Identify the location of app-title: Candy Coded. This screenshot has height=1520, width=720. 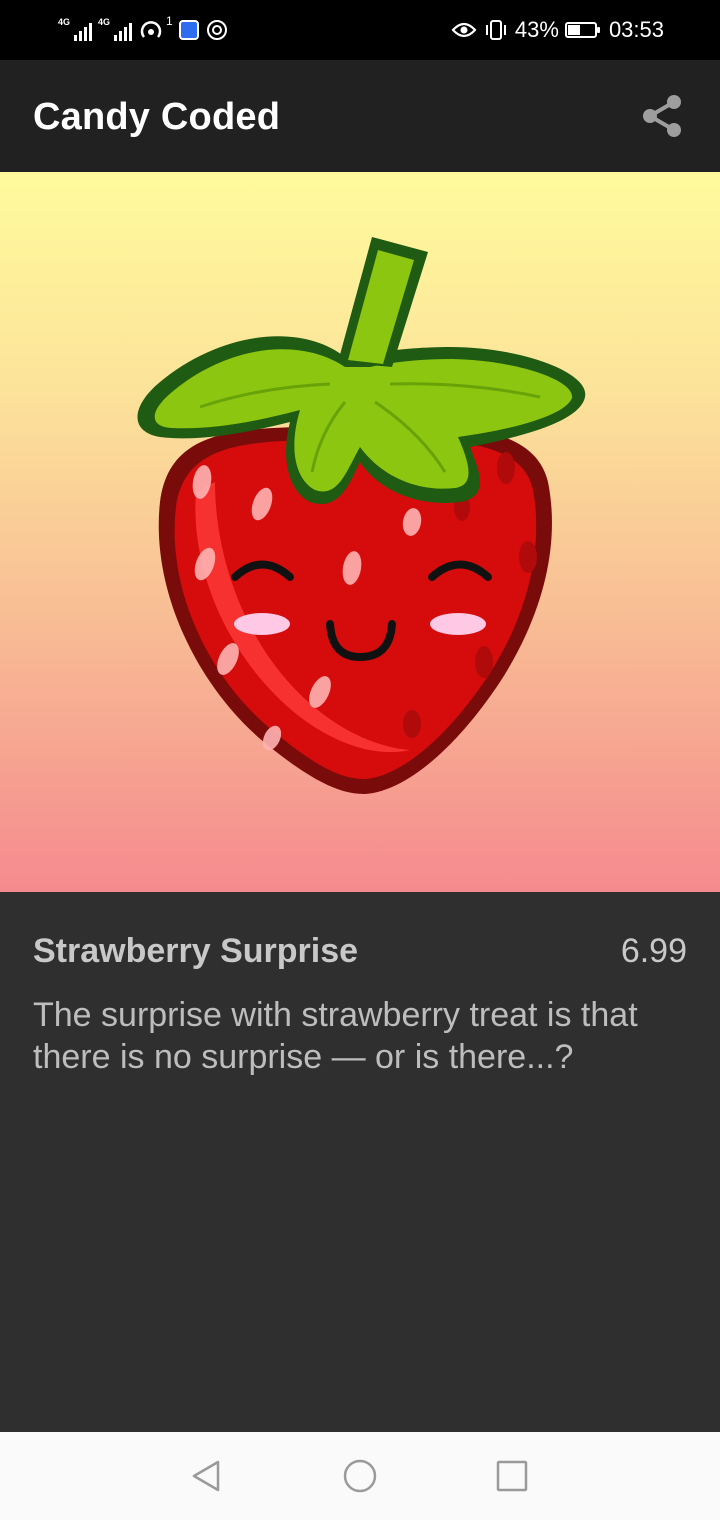
(157, 117).